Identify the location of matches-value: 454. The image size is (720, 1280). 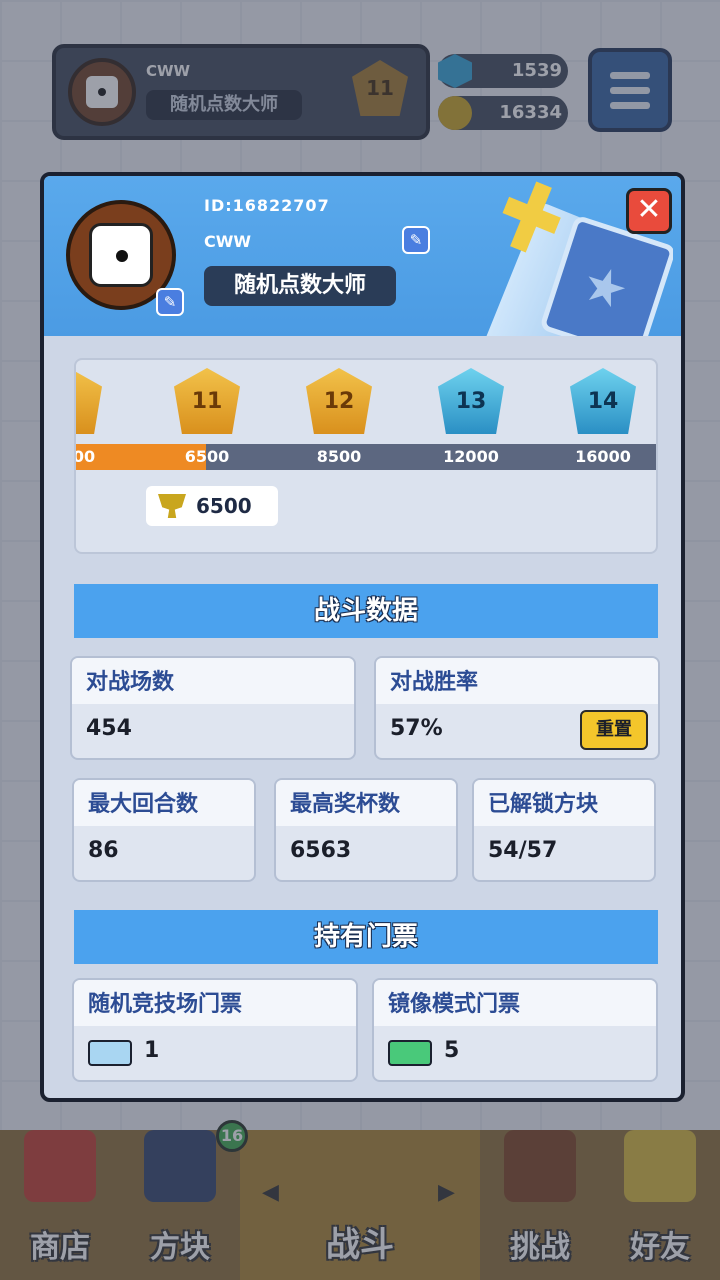
(109, 728).